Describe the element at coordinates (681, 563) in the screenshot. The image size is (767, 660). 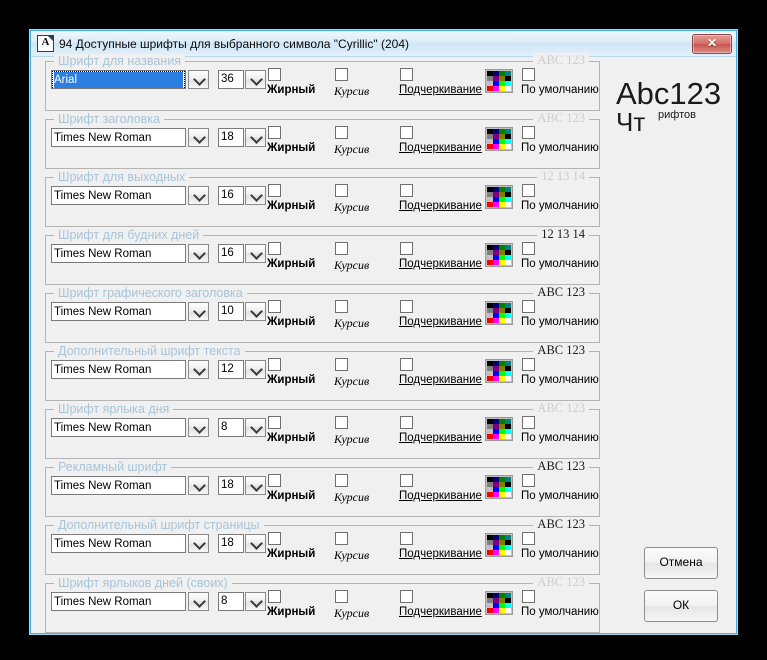
I see `cancel-button: Отмена` at that location.